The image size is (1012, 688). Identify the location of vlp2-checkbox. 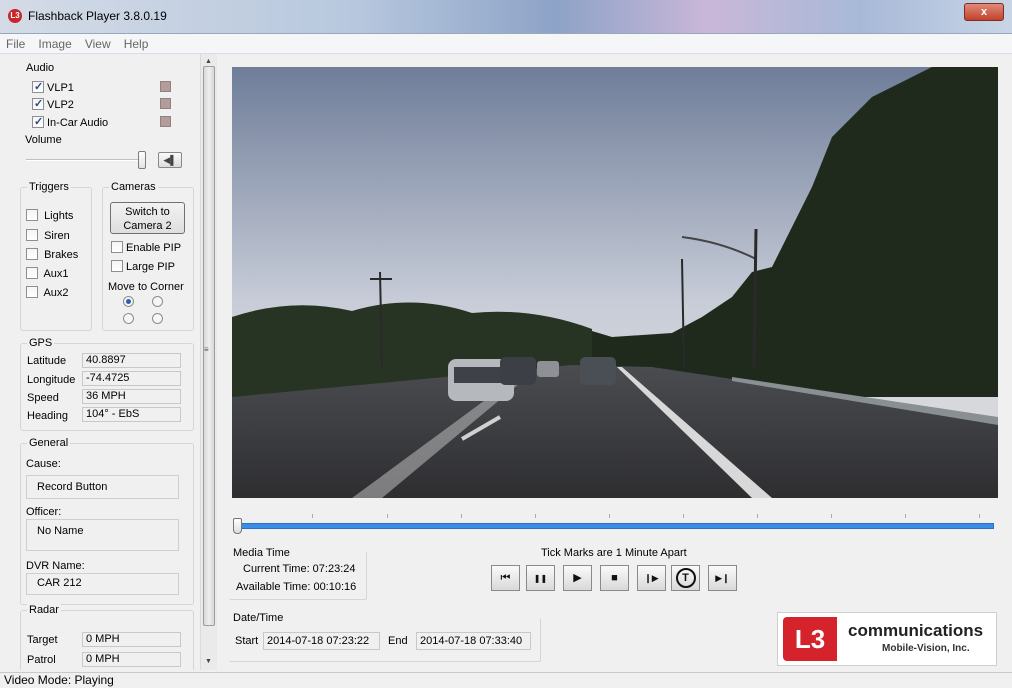
(38, 103).